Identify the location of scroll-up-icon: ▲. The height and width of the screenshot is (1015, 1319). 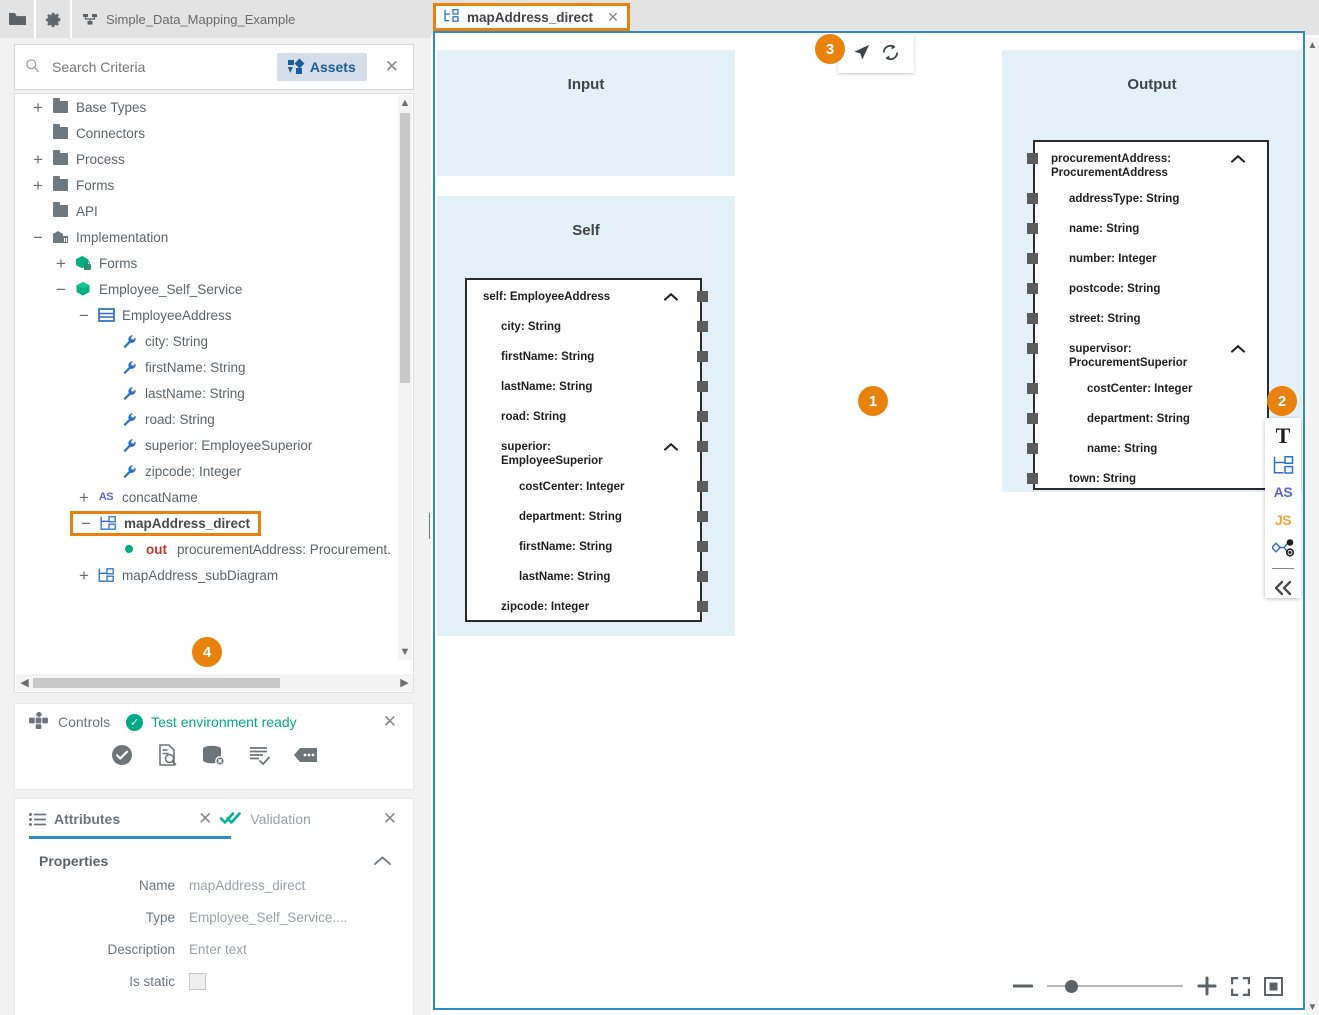
(405, 103).